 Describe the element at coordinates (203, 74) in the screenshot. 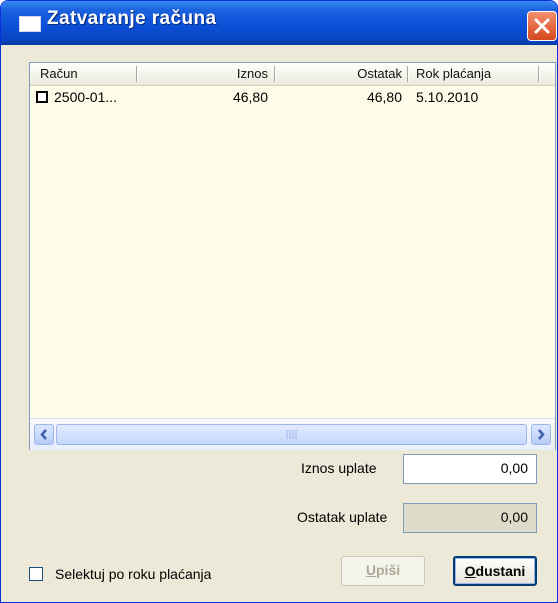

I see `column-header-iznos: Iznos` at that location.